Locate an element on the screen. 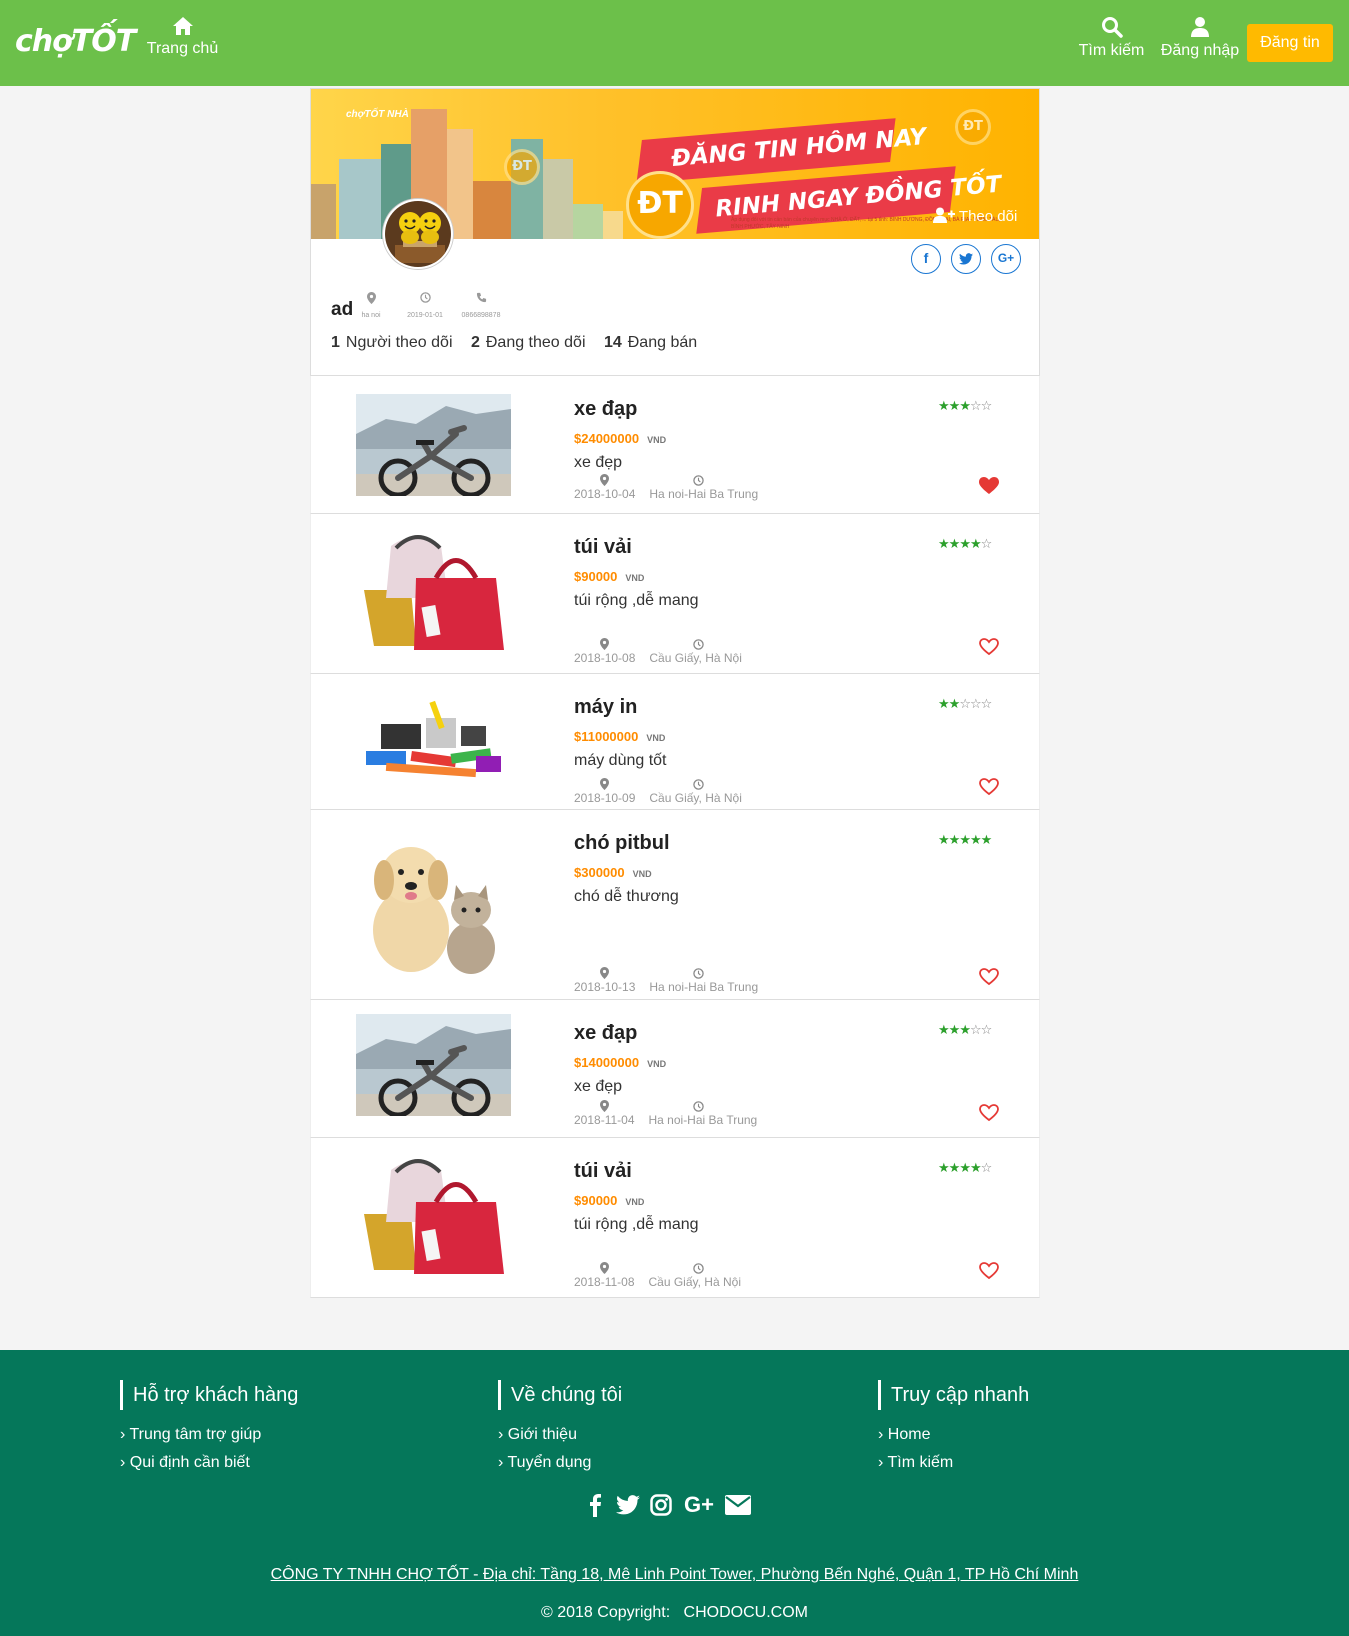  listing-date: 2018-10-08 is located at coordinates (605, 658).